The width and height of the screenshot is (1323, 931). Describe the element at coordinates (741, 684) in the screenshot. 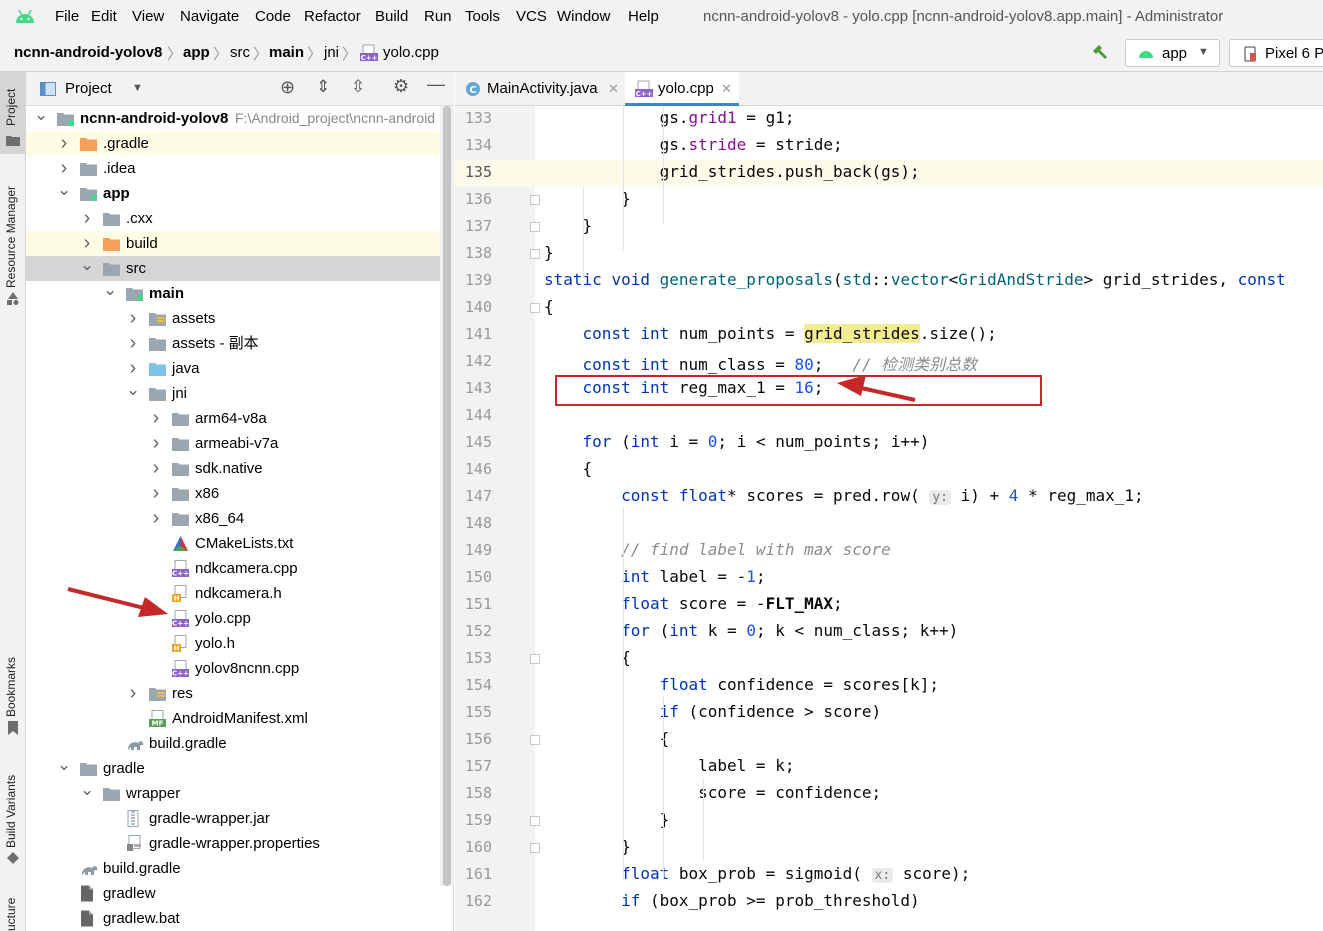

I see `code-line: float confidence = scores[k];` at that location.